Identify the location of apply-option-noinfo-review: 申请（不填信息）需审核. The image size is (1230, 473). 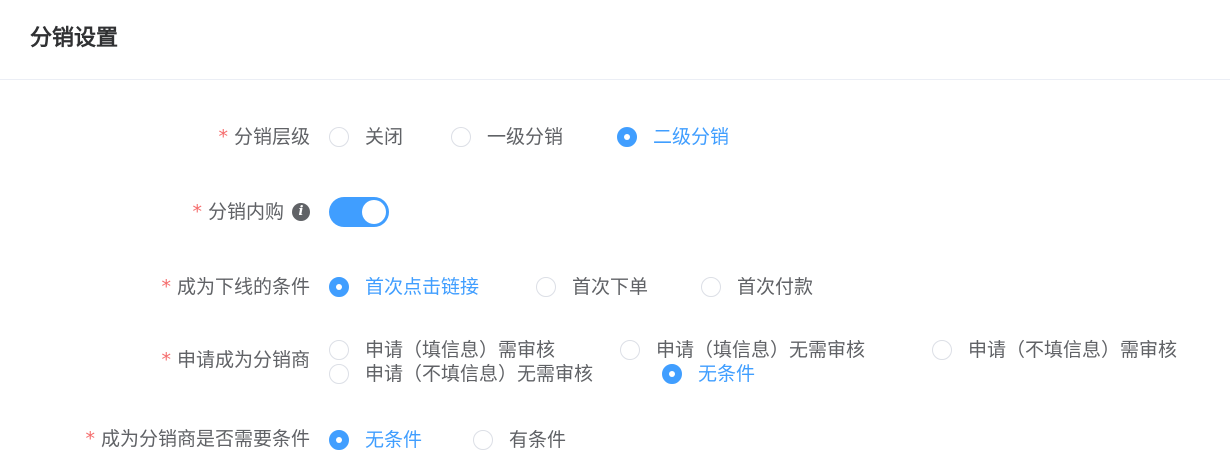
(1054, 350).